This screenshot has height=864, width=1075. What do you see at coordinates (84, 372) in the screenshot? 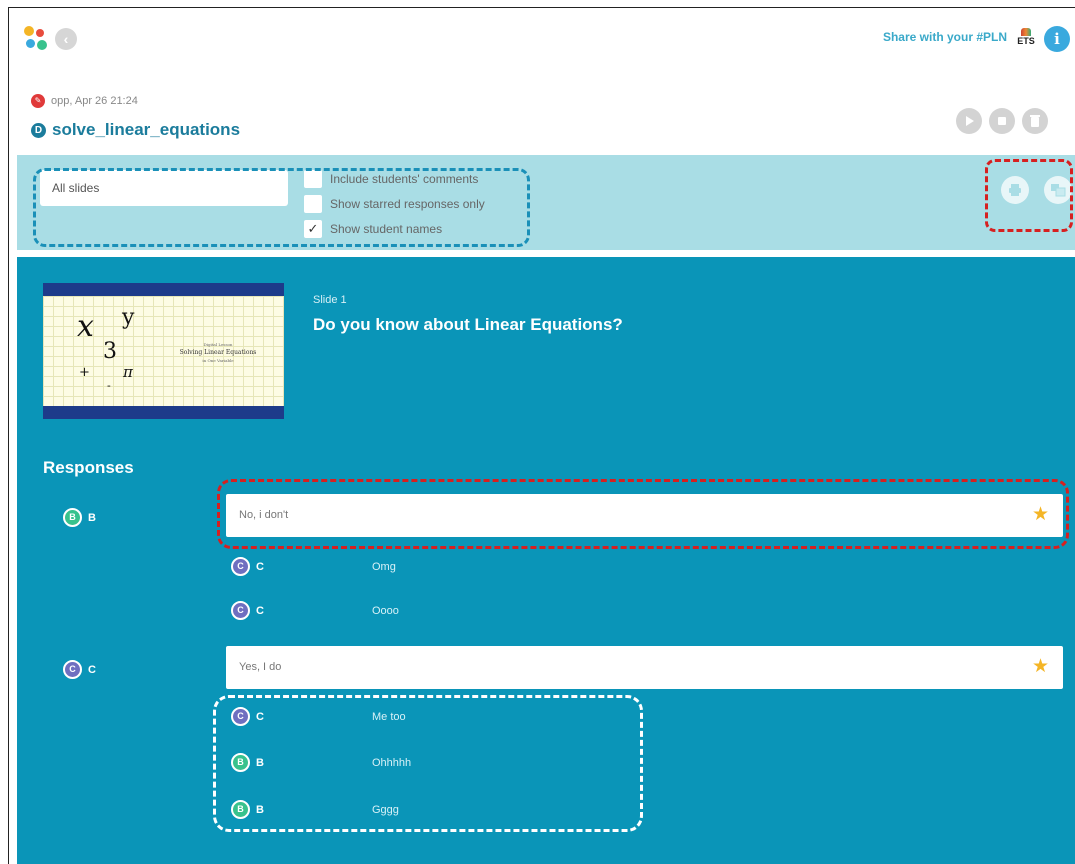
I see `thumb-symbol-plus: +` at bounding box center [84, 372].